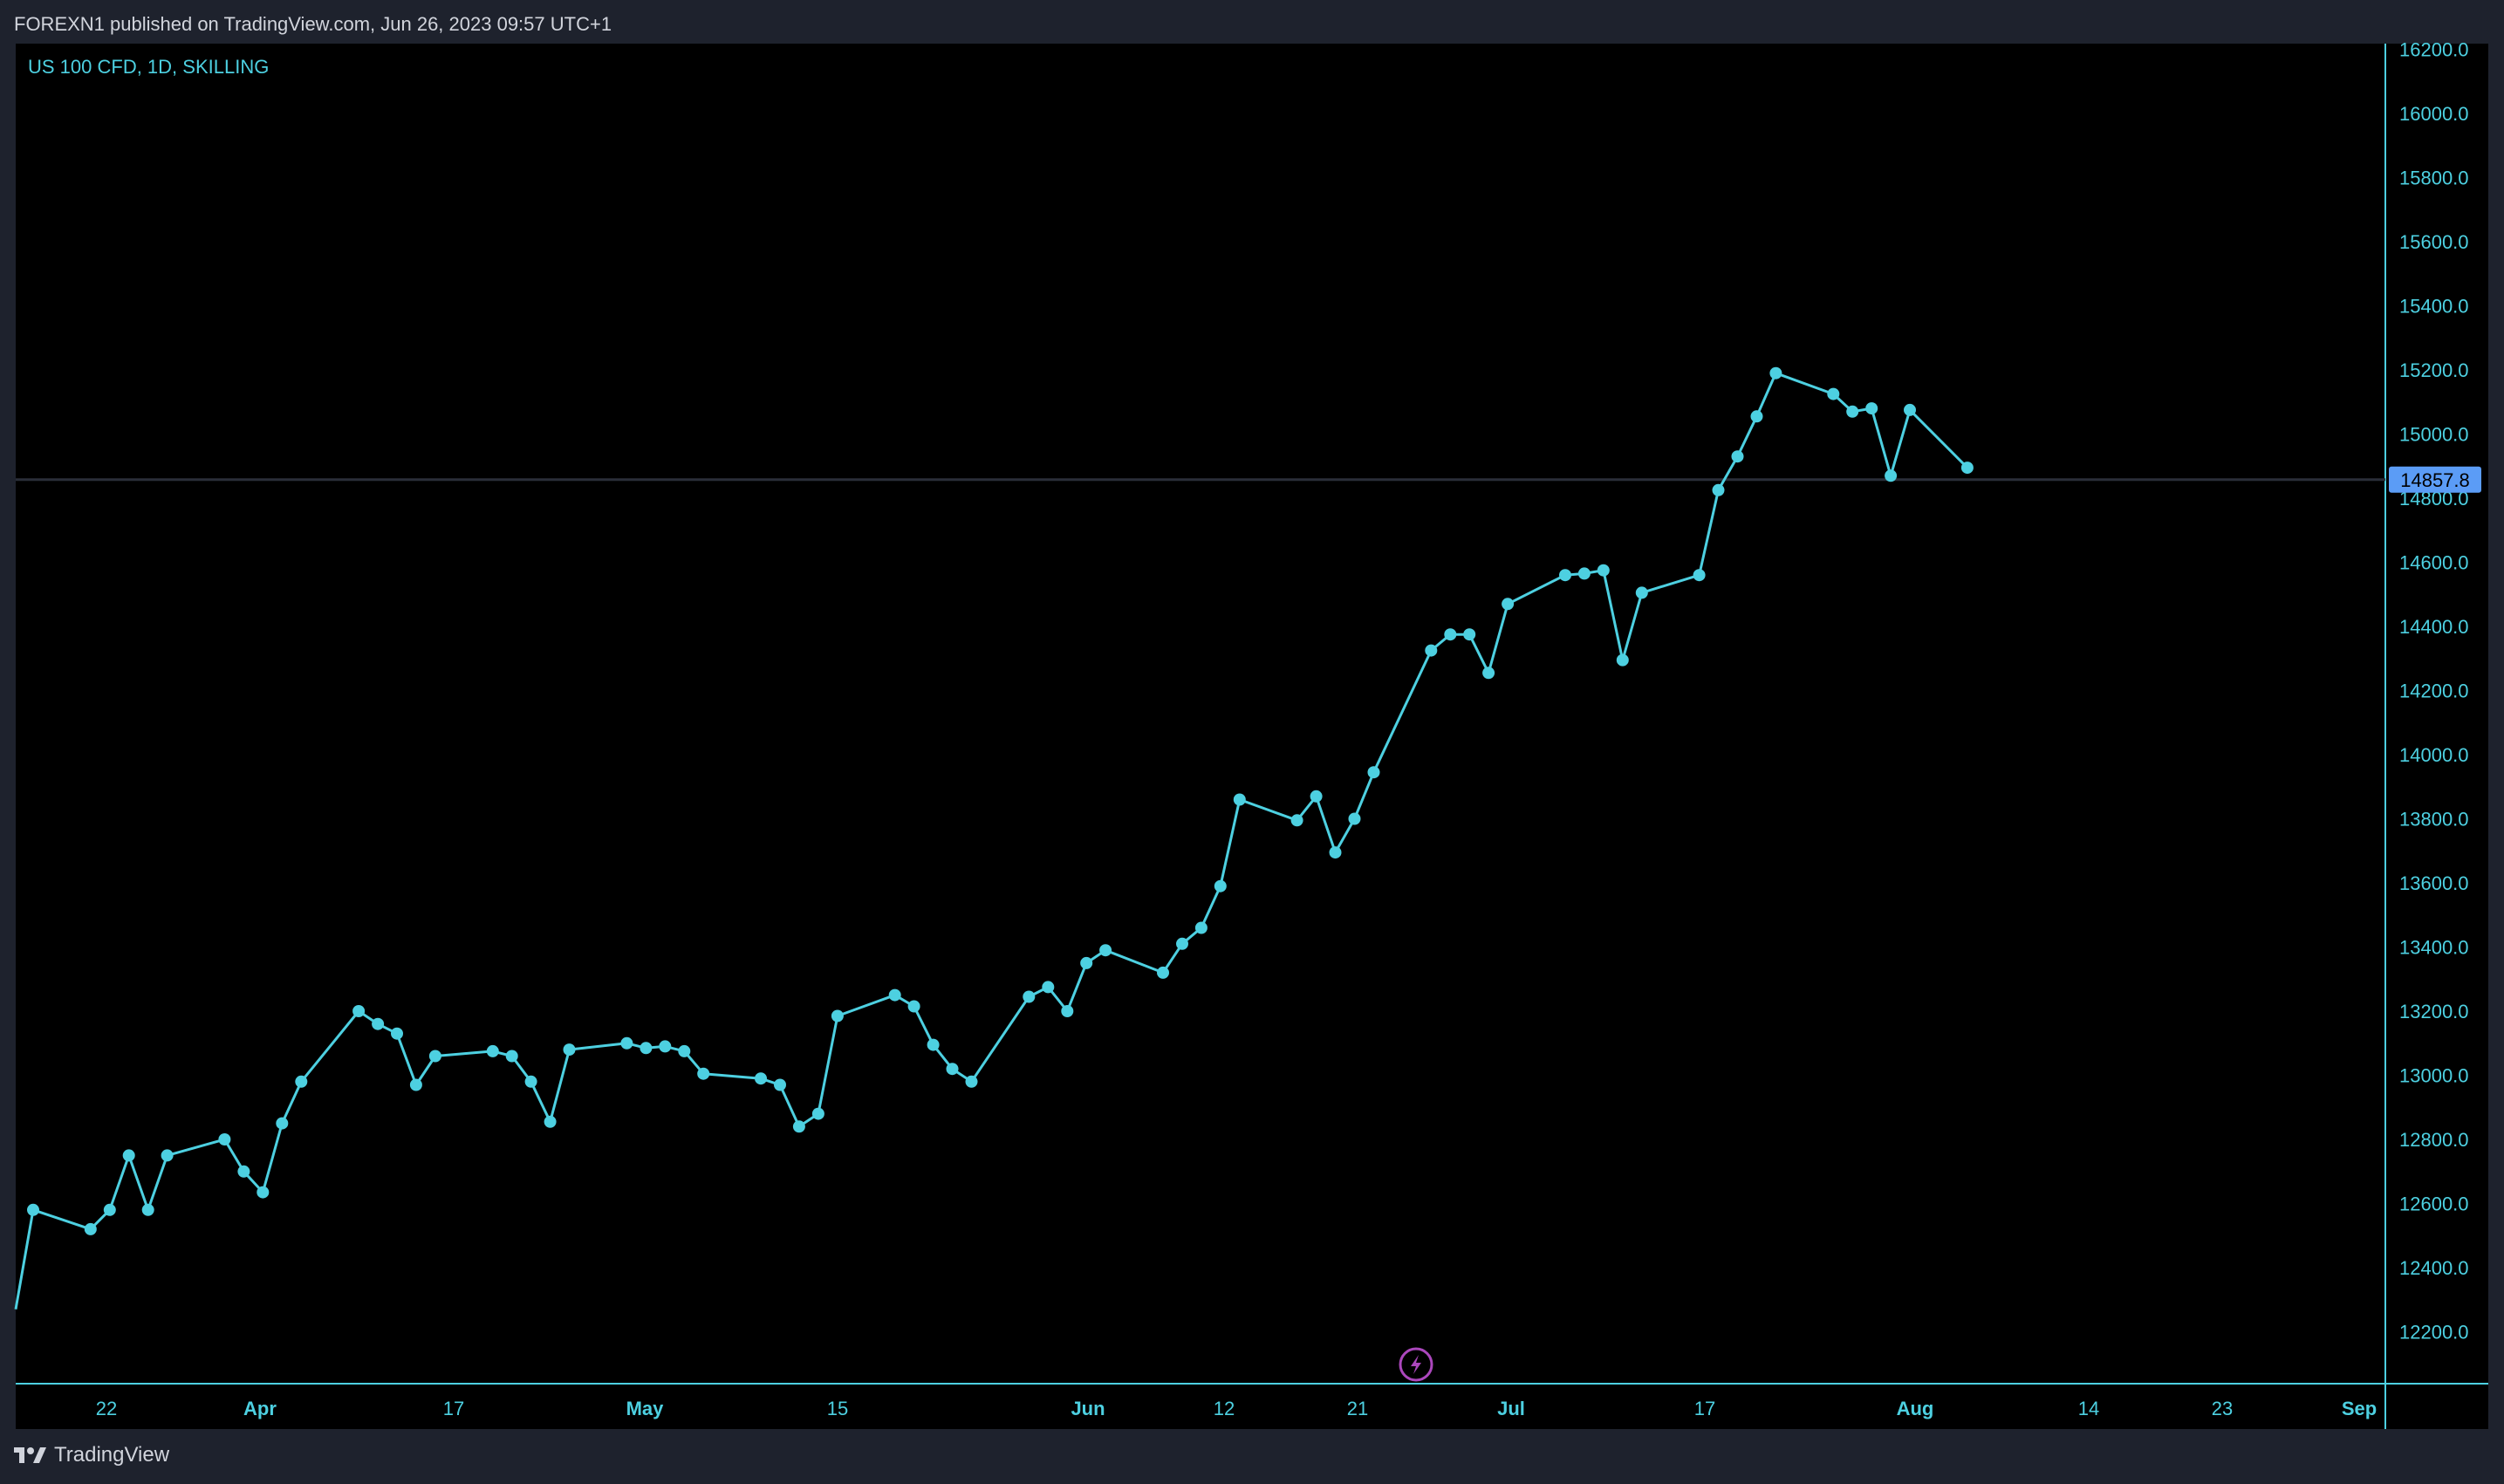  What do you see at coordinates (2434, 883) in the screenshot?
I see `y-tick-label: 13600.0` at bounding box center [2434, 883].